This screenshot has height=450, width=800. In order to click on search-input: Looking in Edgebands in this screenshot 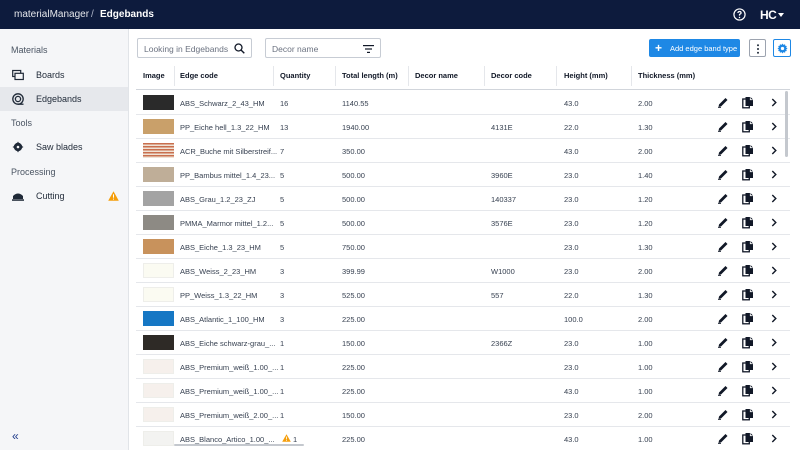, I will do `click(194, 48)`.